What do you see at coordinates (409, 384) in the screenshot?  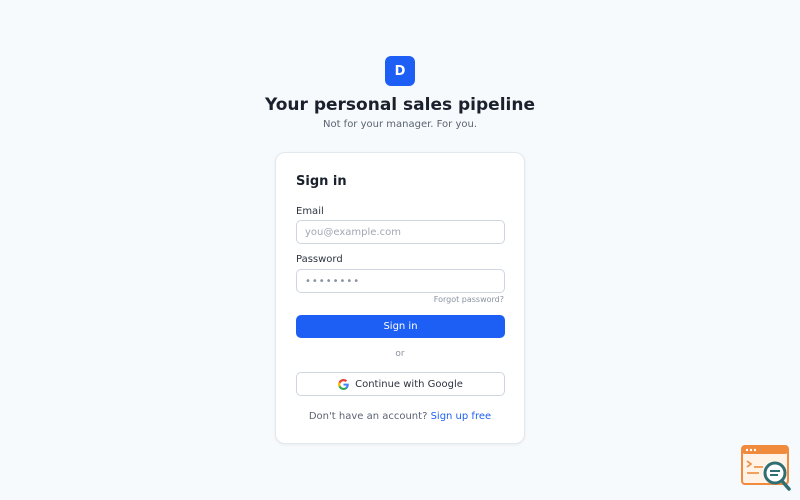 I see `google-button-label: Continue with Google` at bounding box center [409, 384].